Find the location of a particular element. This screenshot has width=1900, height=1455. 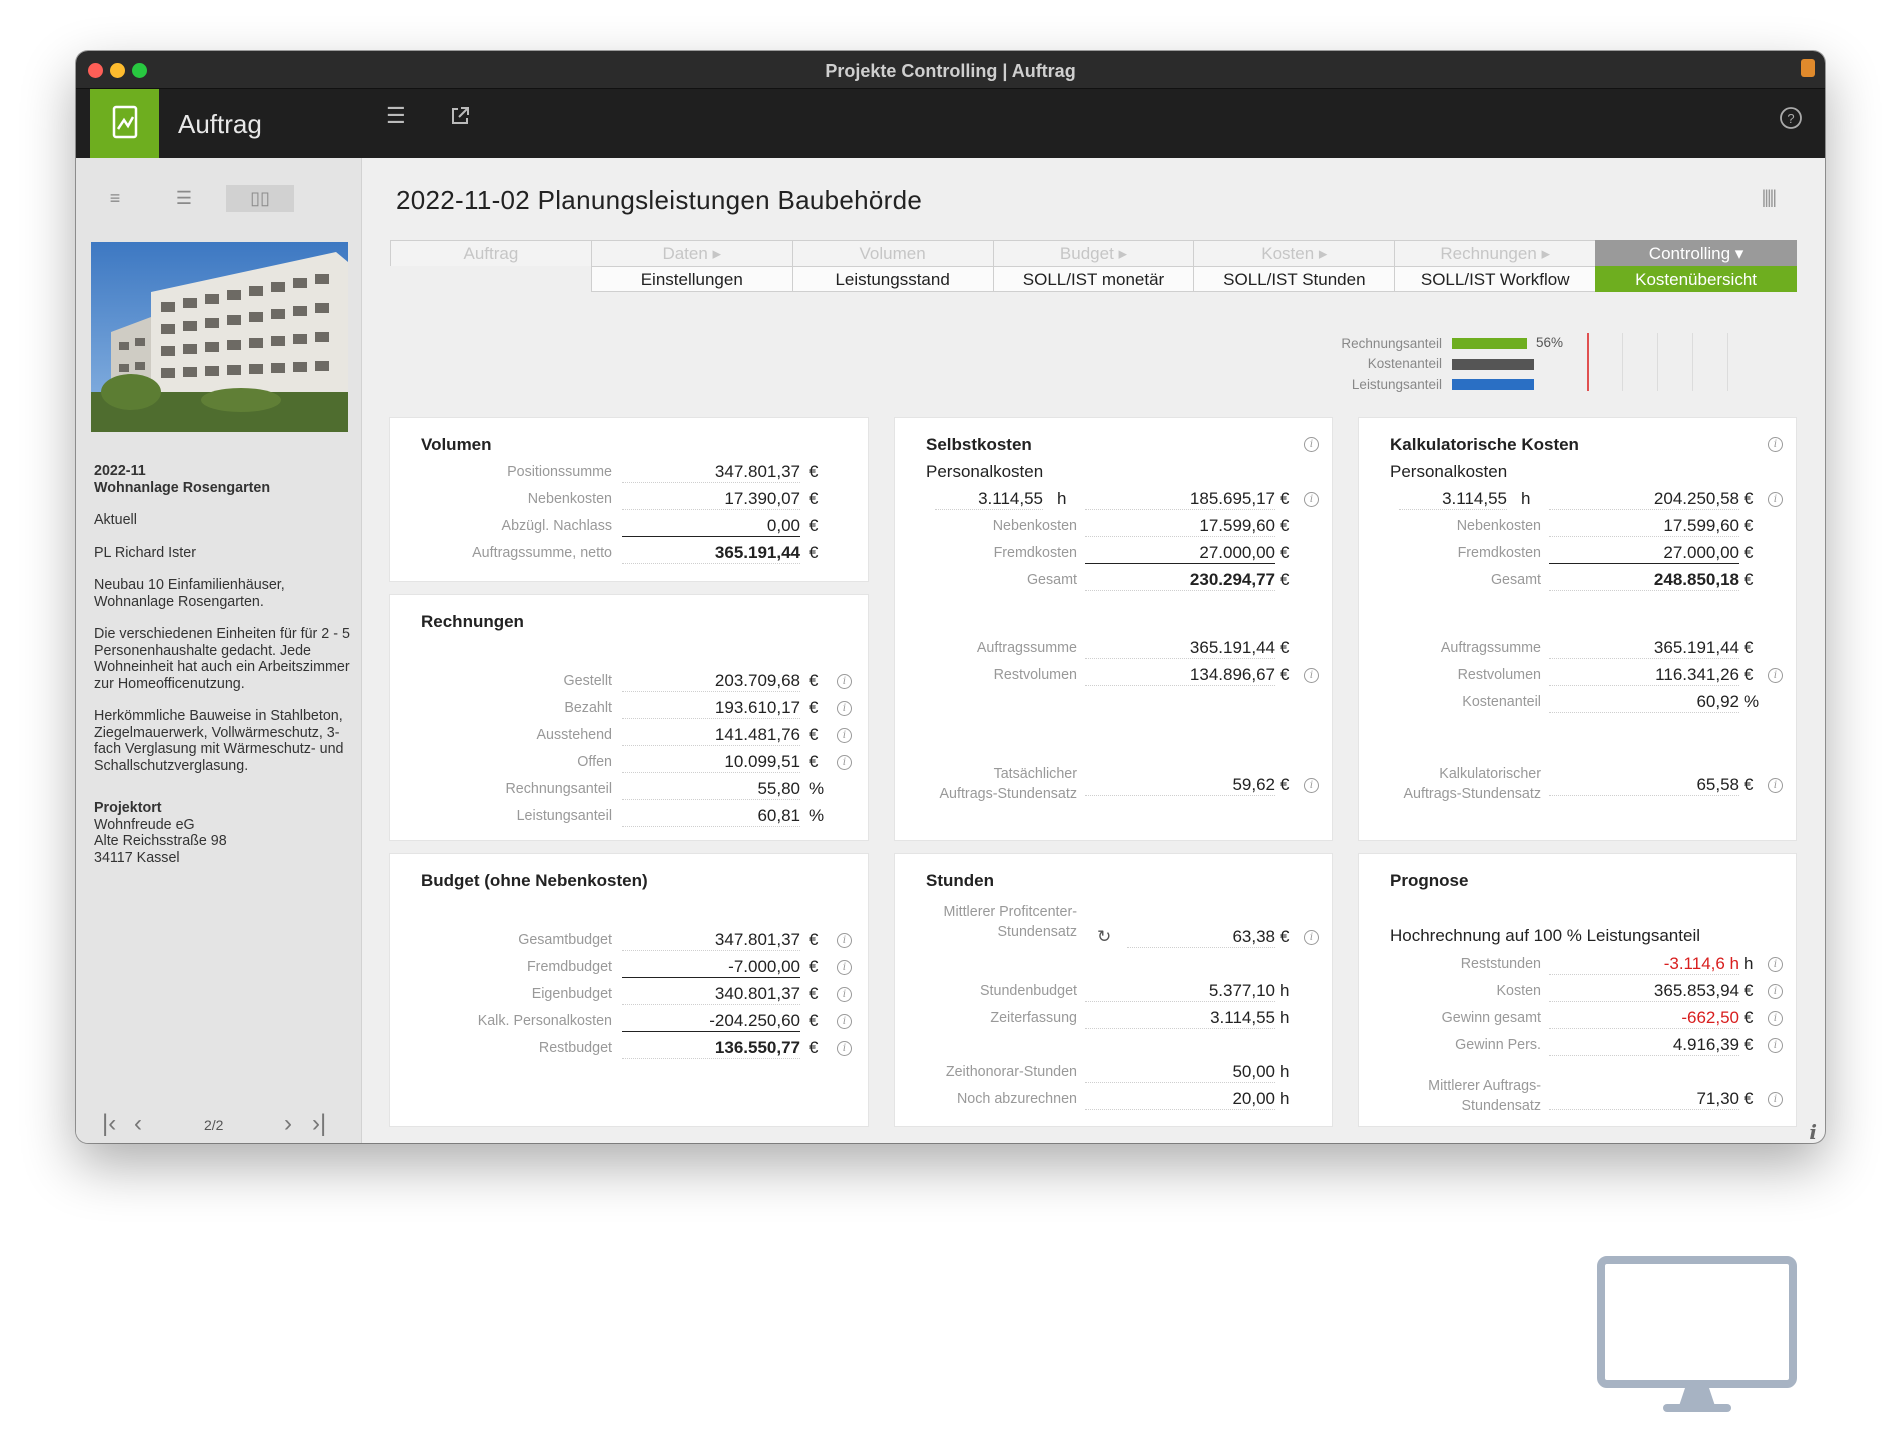

detail-list-view-icon: ☰ is located at coordinates (184, 198).